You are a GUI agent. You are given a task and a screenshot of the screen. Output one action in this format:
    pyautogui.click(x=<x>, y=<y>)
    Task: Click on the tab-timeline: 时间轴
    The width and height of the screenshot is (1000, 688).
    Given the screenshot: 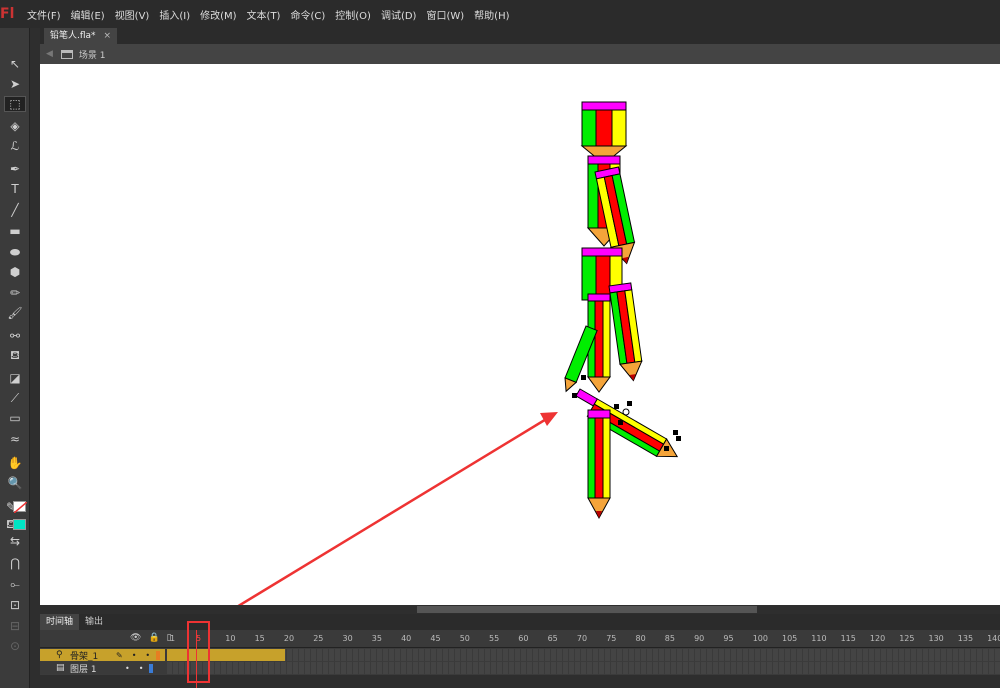 What is the action you would take?
    pyautogui.click(x=60, y=622)
    